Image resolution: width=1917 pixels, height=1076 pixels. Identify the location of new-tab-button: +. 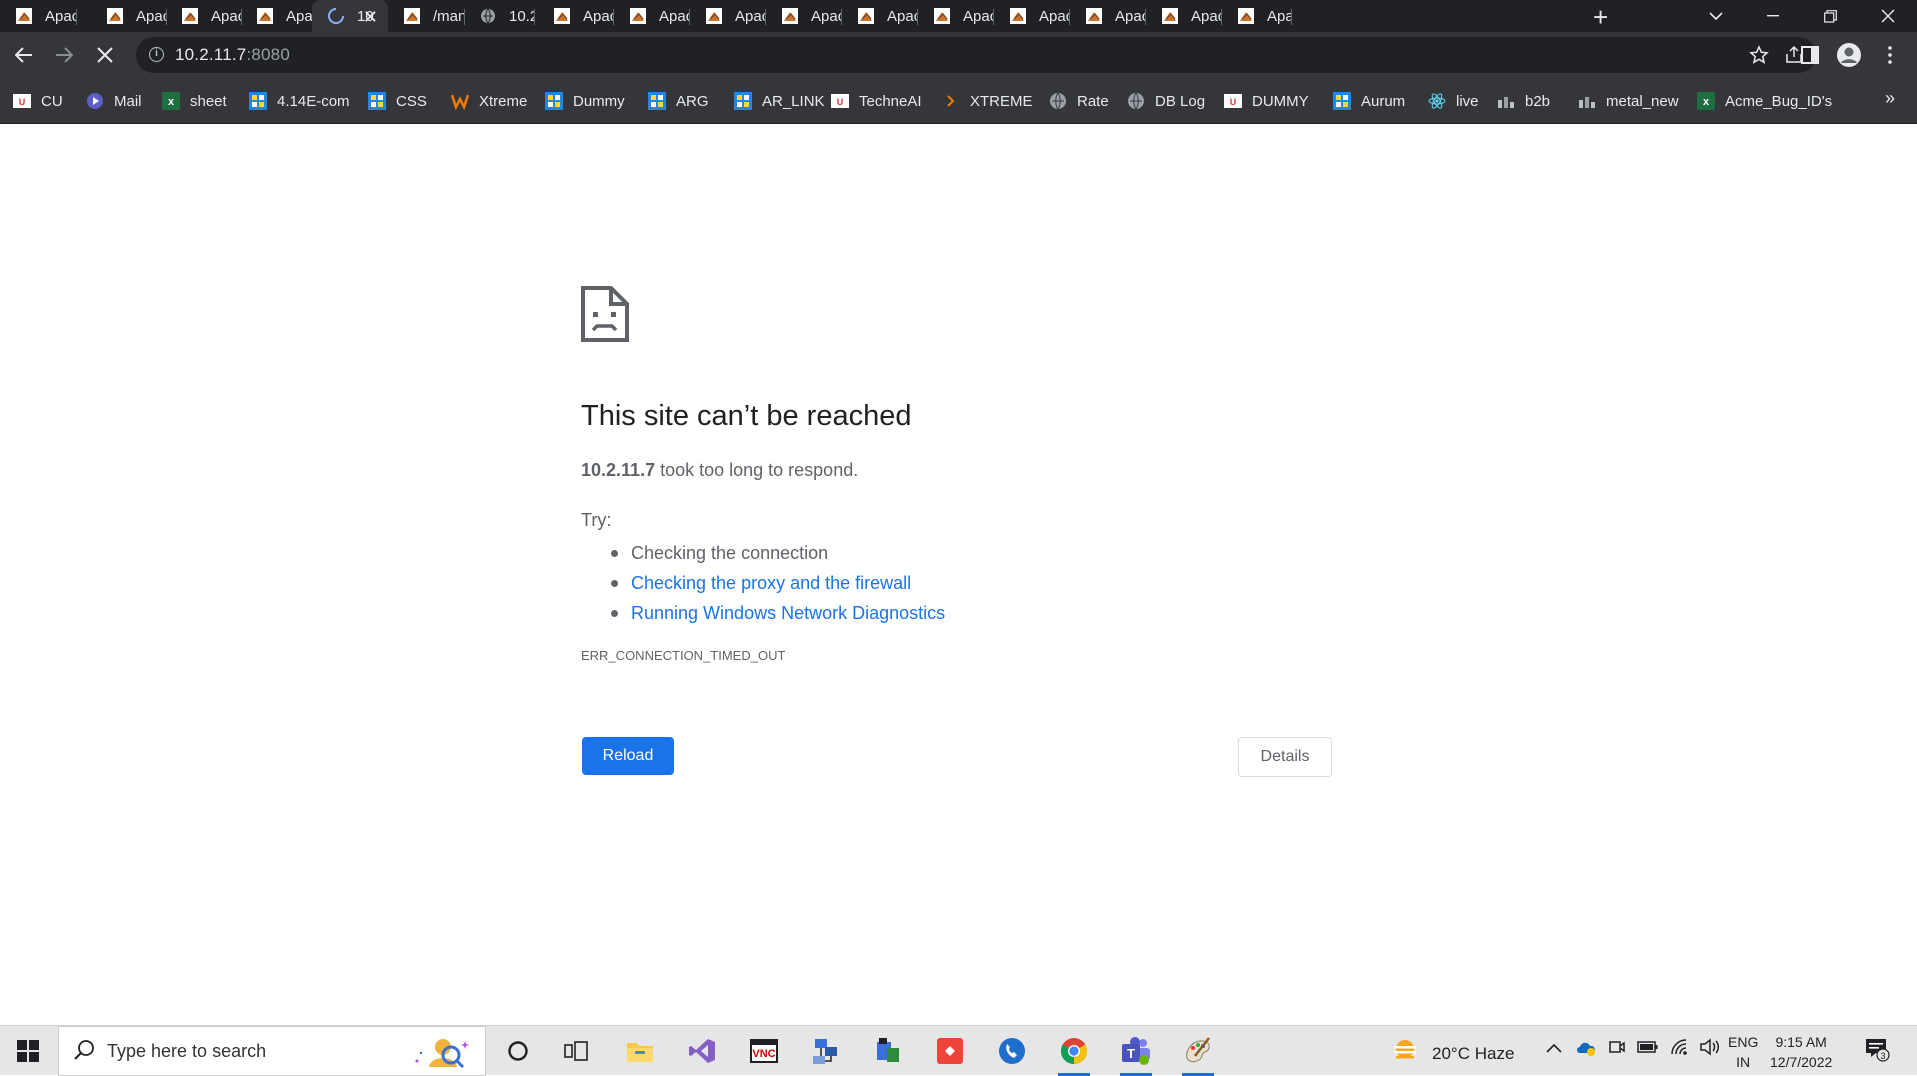
(1600, 17).